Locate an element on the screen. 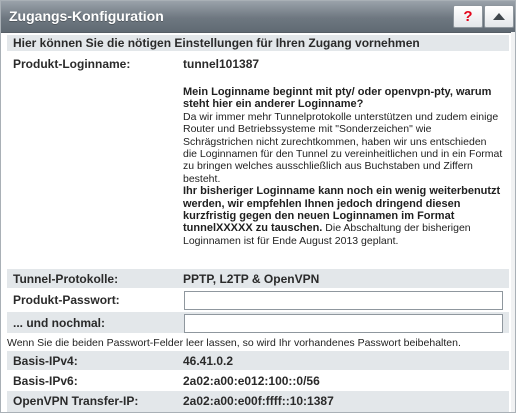 The image size is (516, 413). chevron-up-icon is located at coordinates (499, 16).